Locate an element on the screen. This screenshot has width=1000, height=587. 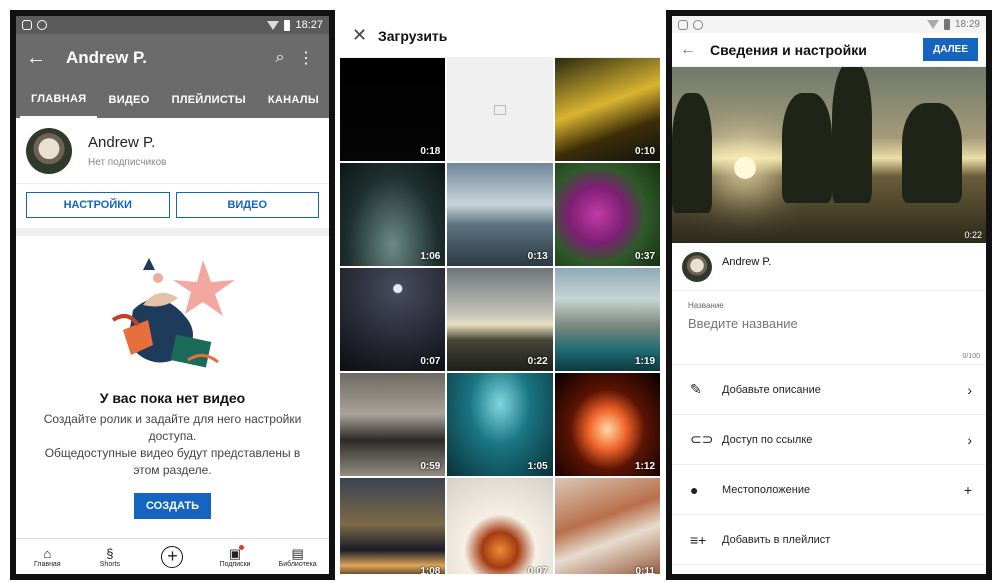
tab-home: ГЛАВНАЯ is located at coordinates (59, 100).